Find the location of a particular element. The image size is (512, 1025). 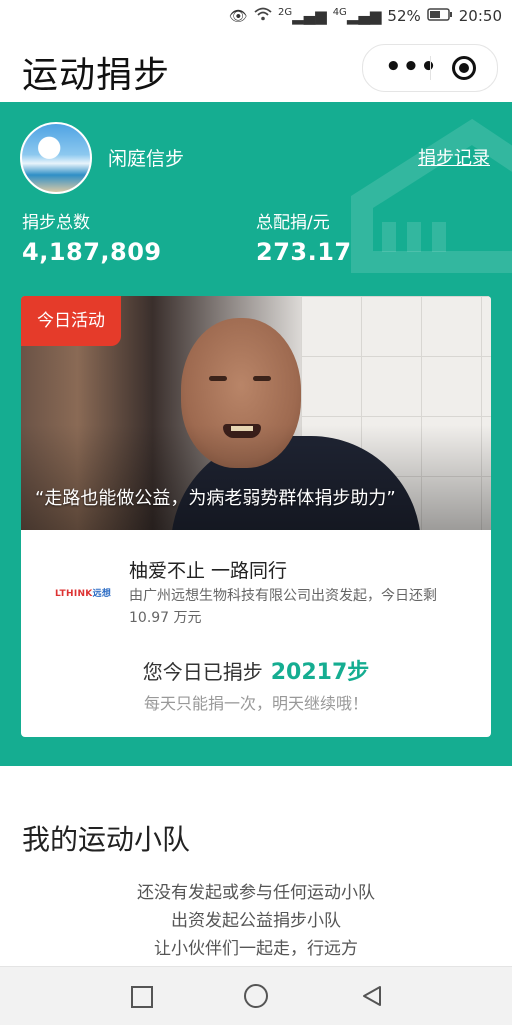

total-money-value: 273.17 is located at coordinates (304, 252).